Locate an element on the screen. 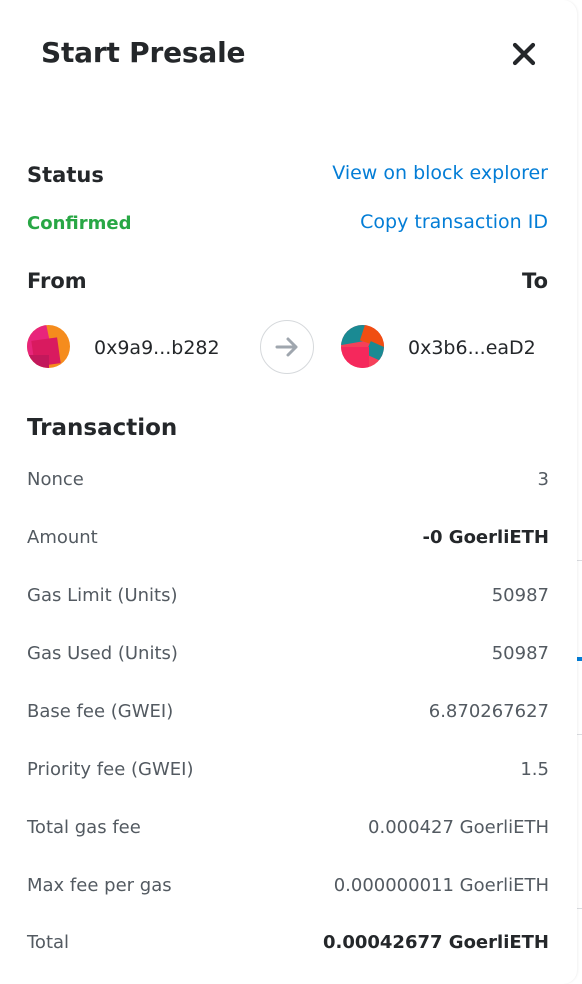  to-avatar is located at coordinates (362, 346).